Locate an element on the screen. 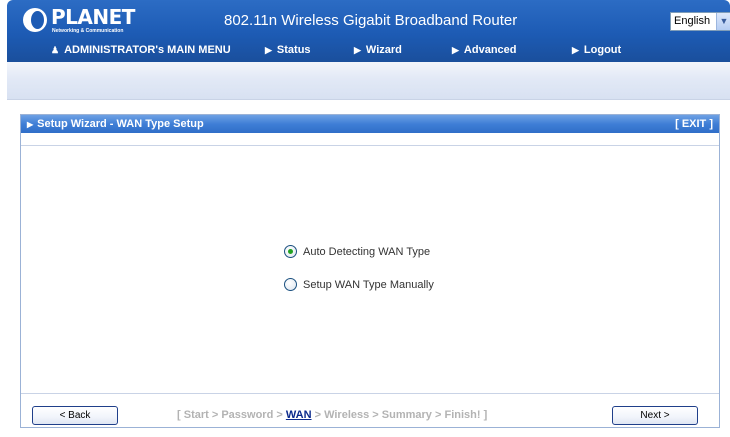 The height and width of the screenshot is (437, 730). chevron-down-icon: ▼ is located at coordinates (723, 21).